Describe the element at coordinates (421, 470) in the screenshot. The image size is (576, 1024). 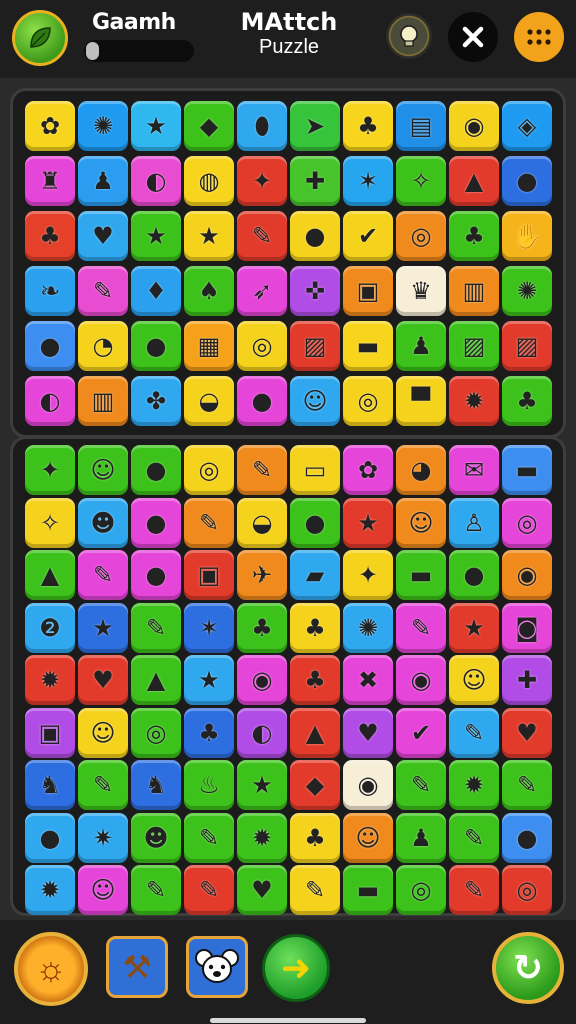
I see `tile: ◕` at that location.